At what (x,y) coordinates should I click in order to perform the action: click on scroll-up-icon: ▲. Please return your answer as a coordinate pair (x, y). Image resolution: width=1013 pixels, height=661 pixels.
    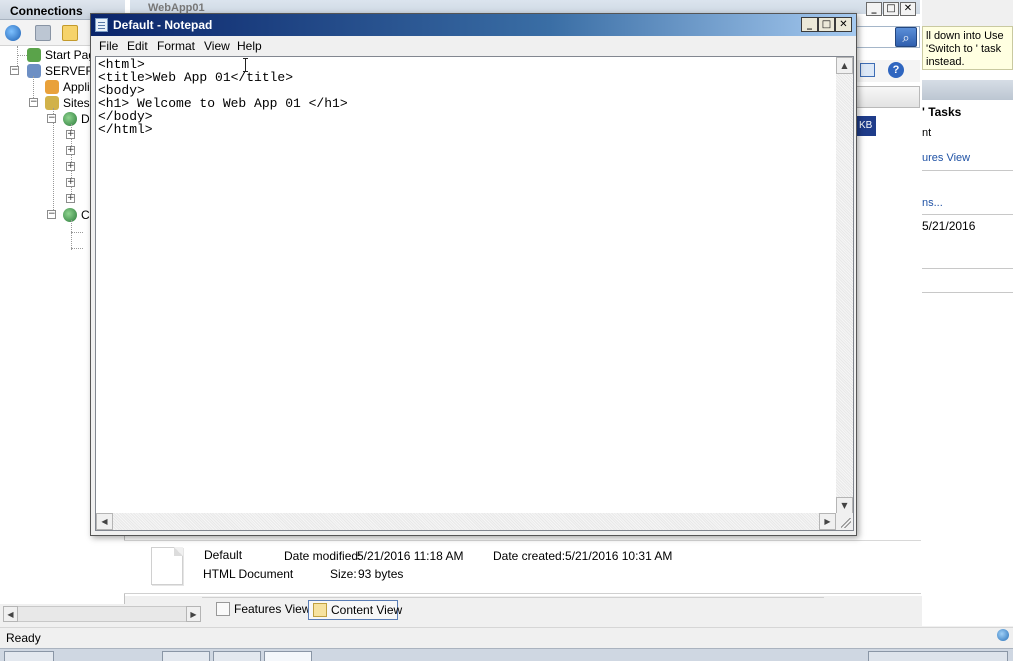
    Looking at the image, I should click on (844, 65).